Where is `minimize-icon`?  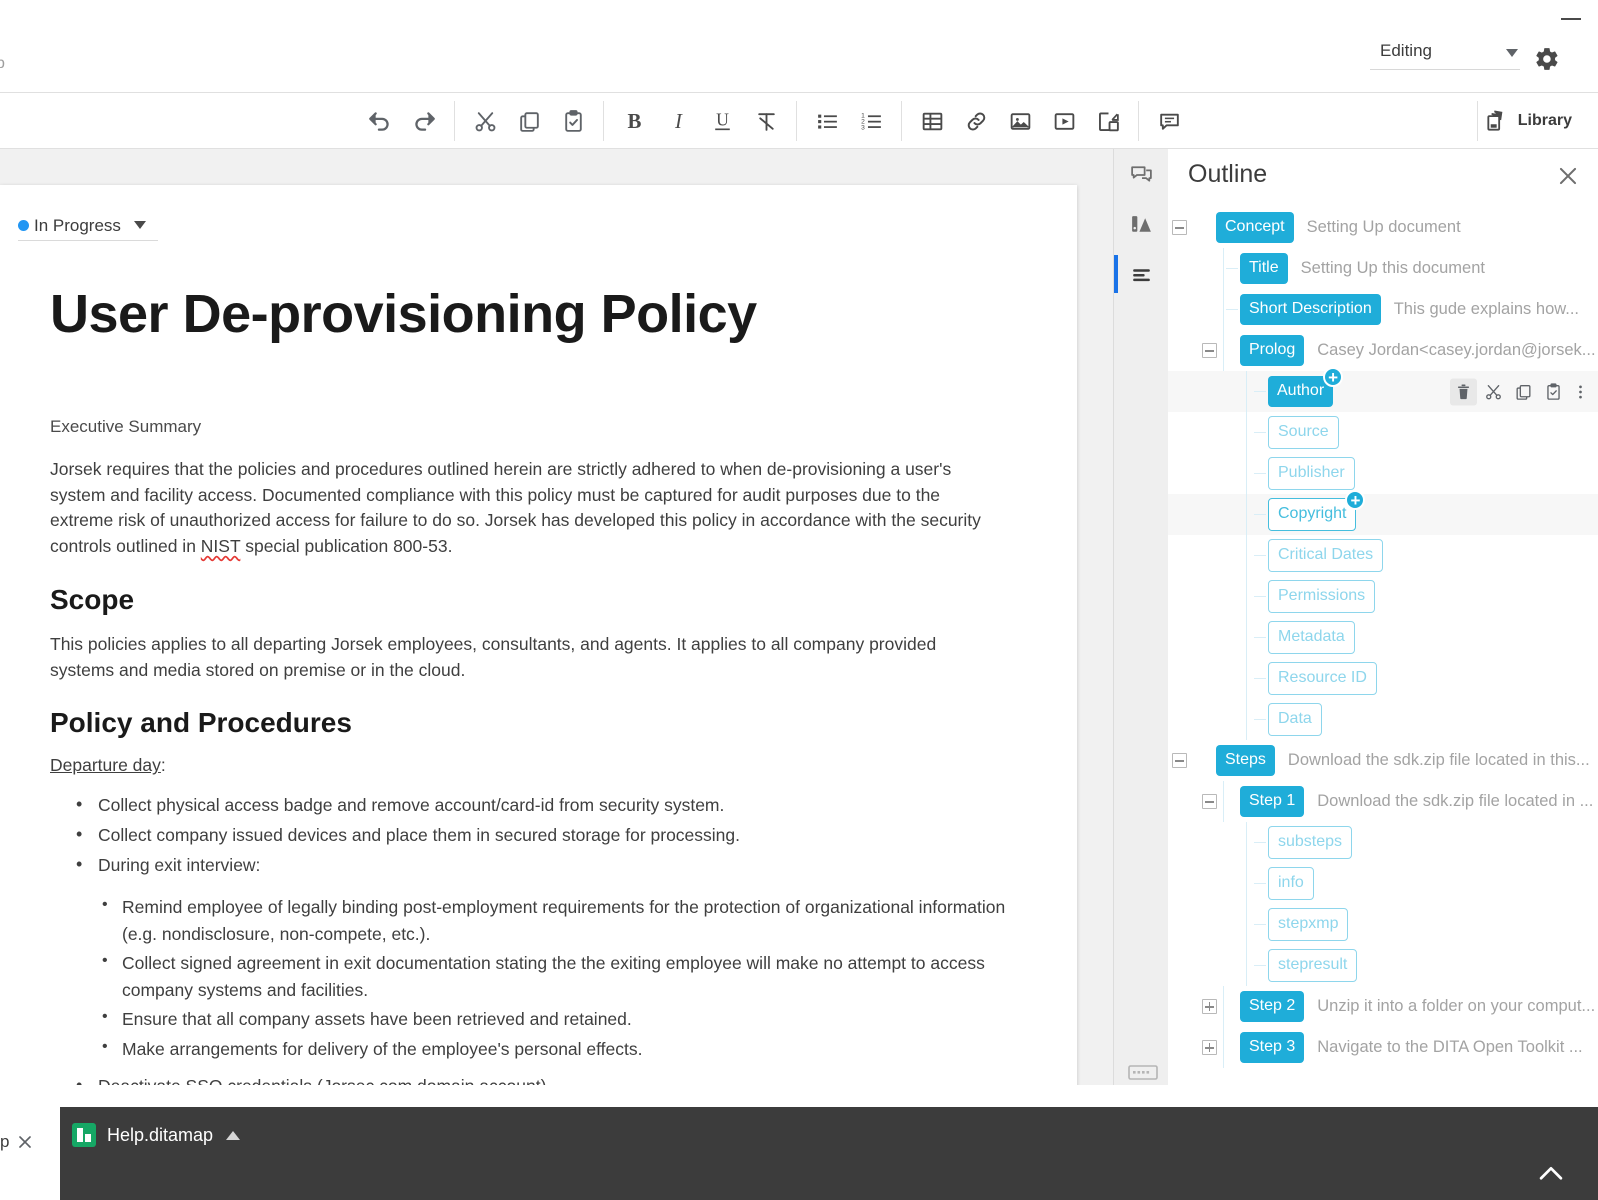
minimize-icon is located at coordinates (1571, 19).